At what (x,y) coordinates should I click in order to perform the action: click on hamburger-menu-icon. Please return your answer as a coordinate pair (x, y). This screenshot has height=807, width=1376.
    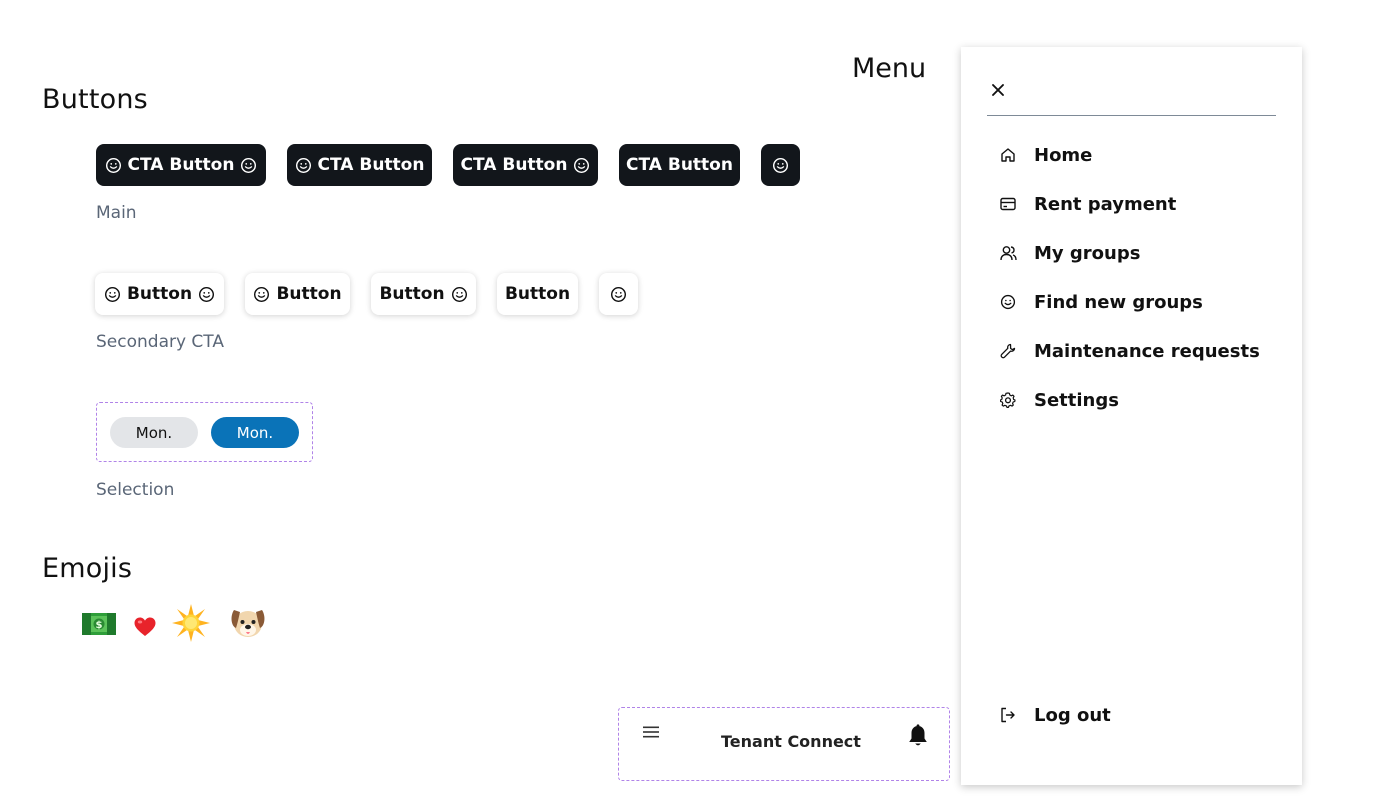
    Looking at the image, I should click on (651, 732).